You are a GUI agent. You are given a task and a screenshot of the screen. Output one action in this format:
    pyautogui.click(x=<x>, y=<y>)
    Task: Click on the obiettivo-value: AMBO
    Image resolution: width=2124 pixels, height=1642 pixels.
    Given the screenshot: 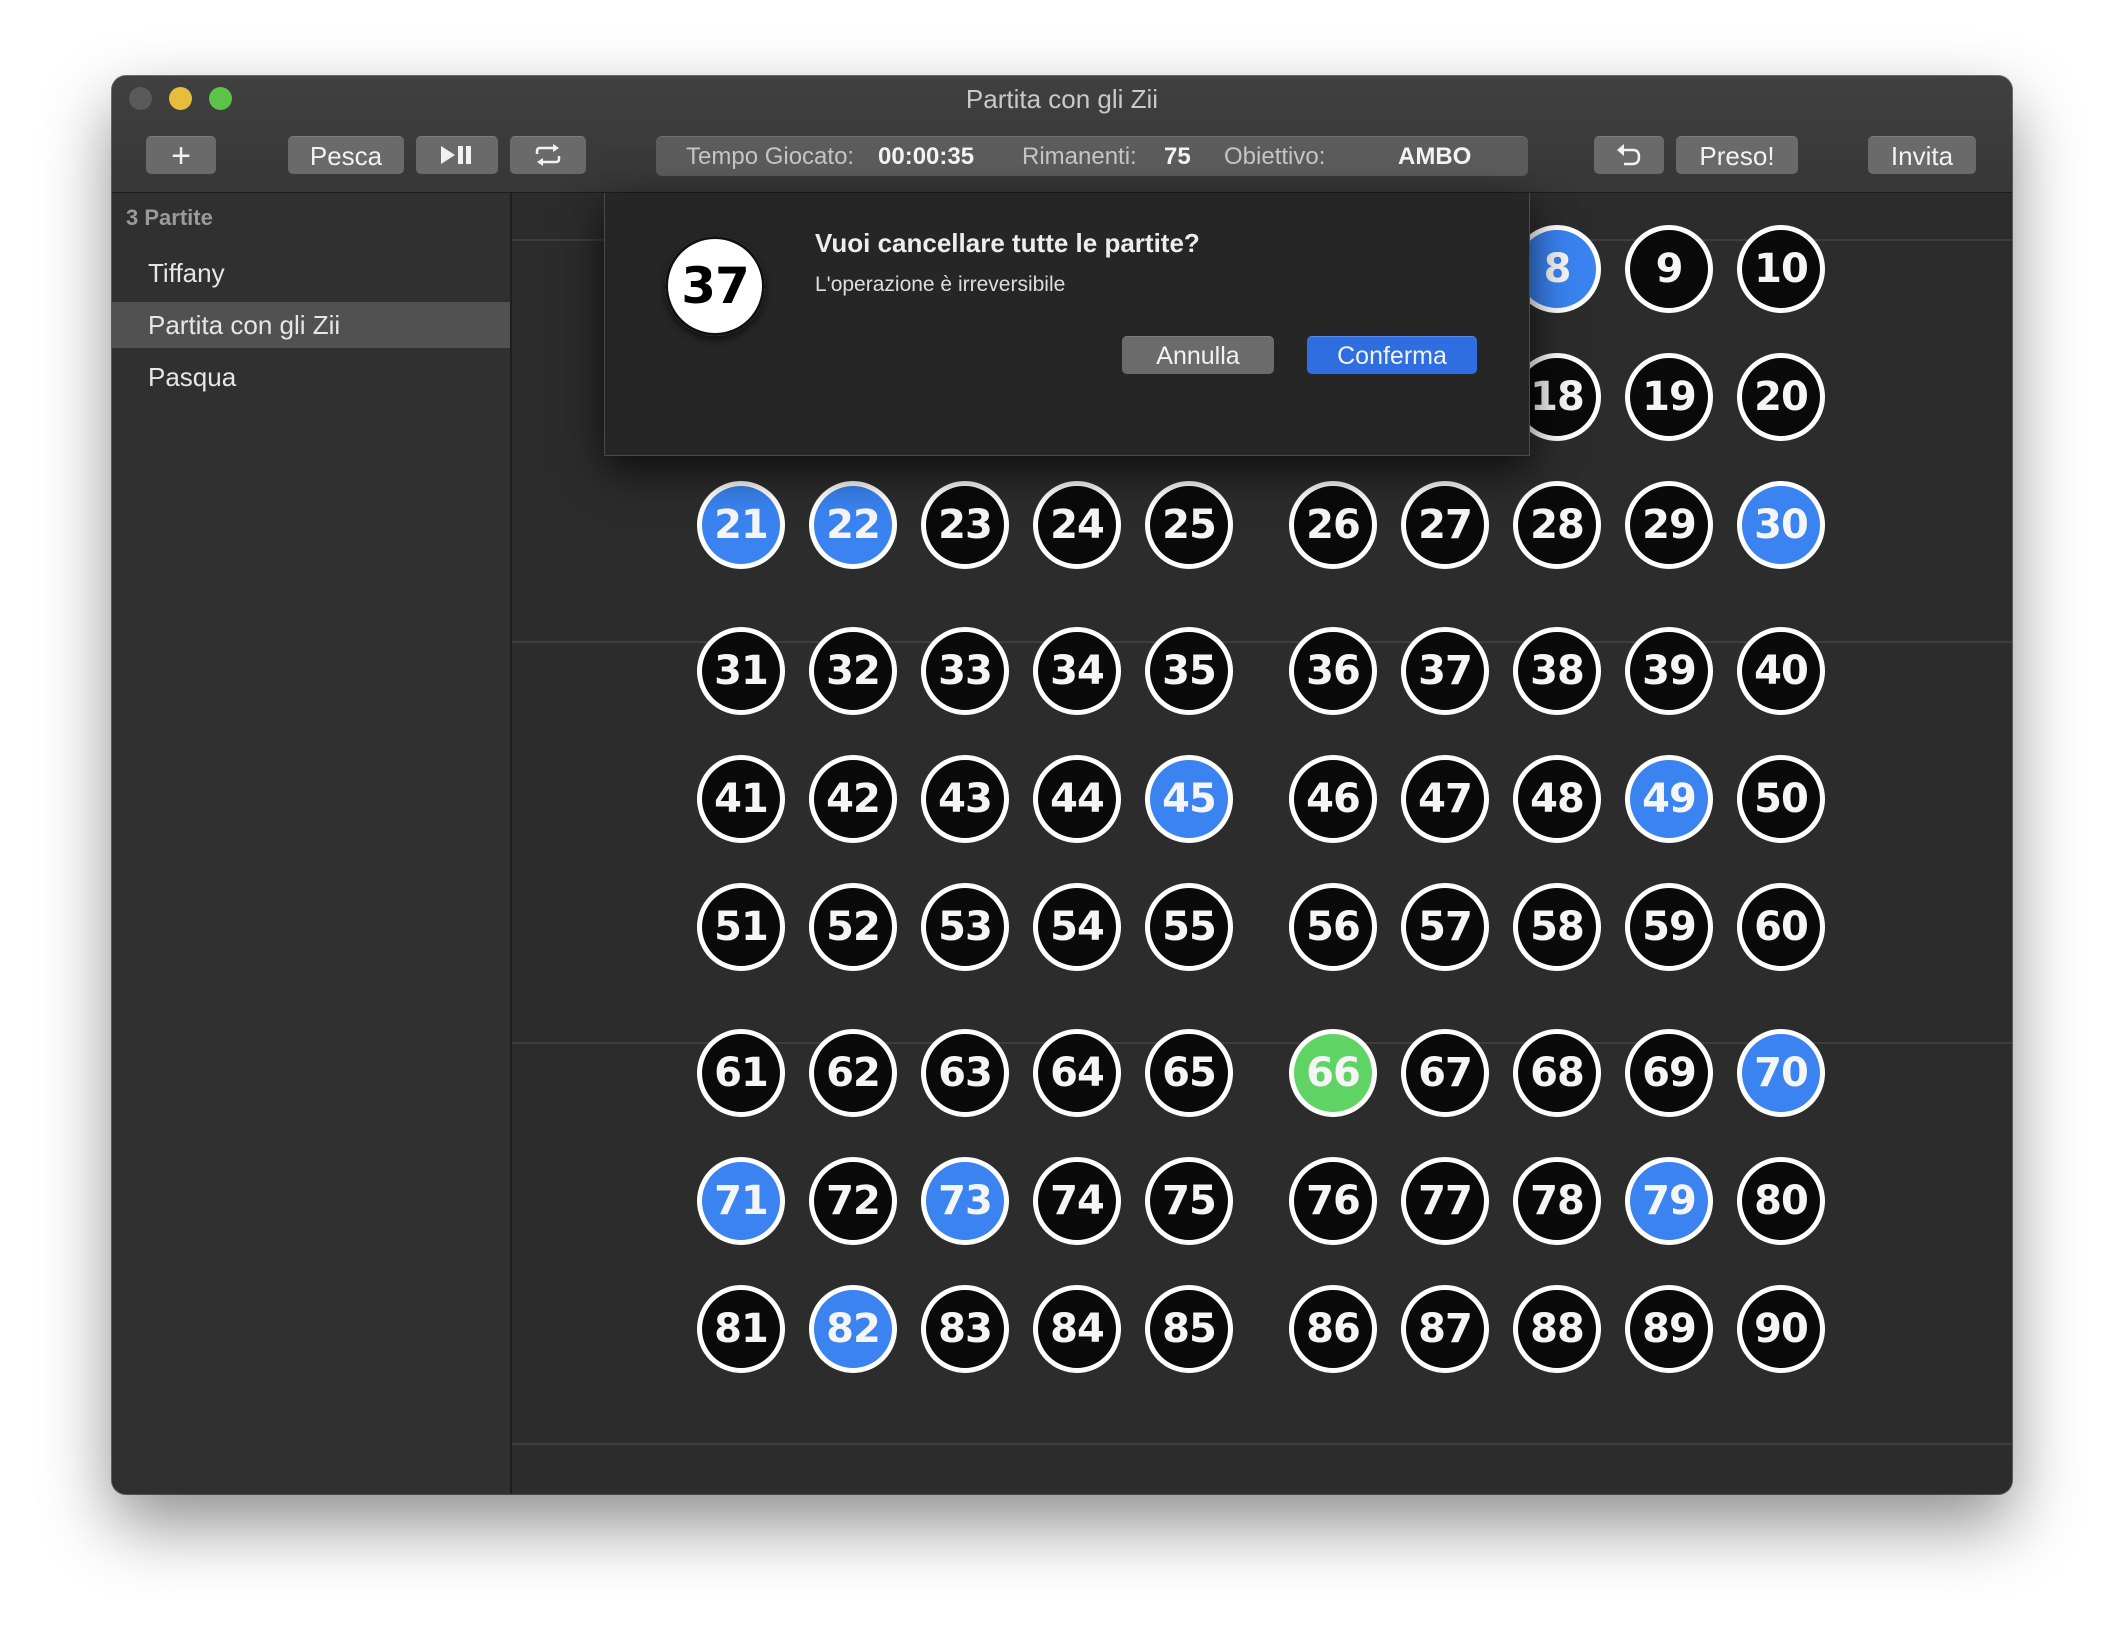 What is the action you would take?
    pyautogui.click(x=1435, y=156)
    